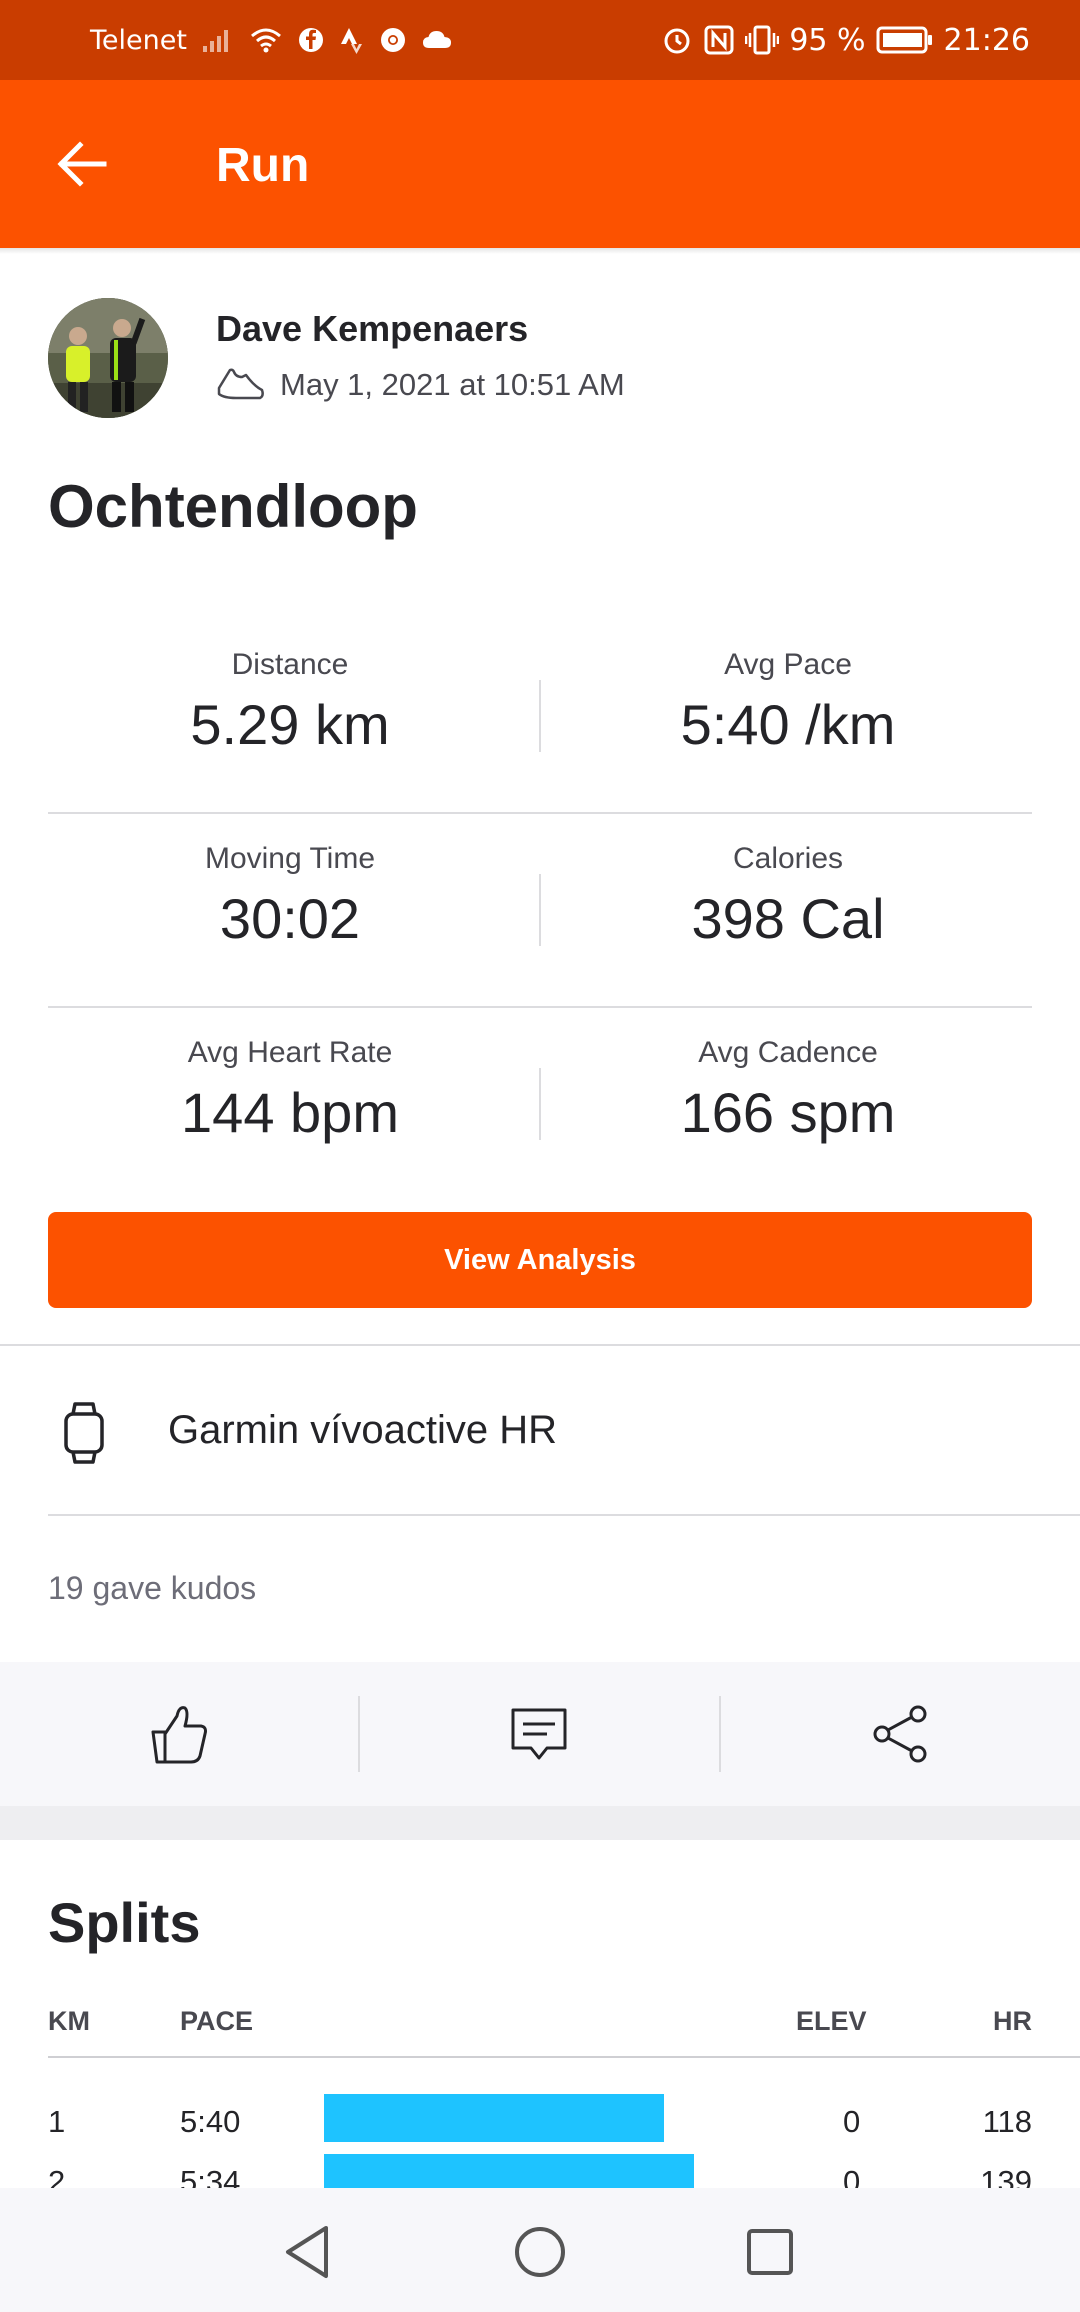 The width and height of the screenshot is (1080, 2312). Describe the element at coordinates (788, 664) in the screenshot. I see `stat-label: Avg Pace` at that location.